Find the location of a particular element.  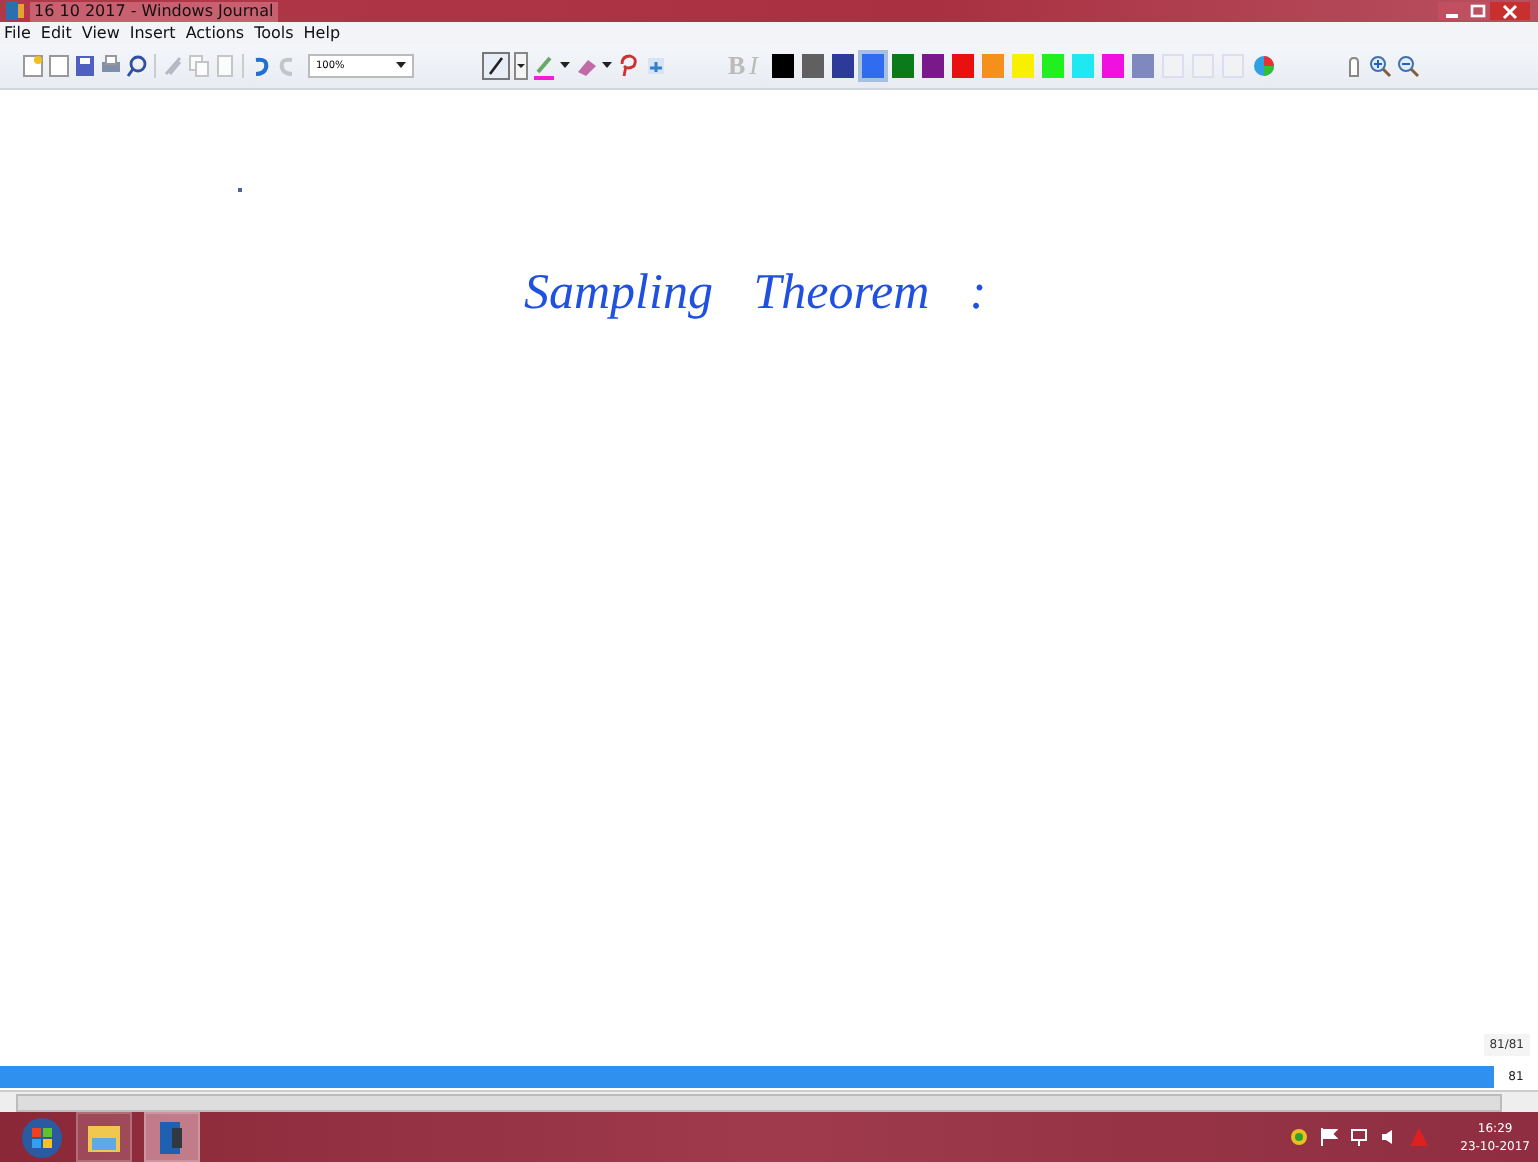

close-icon is located at coordinates (1510, 11).